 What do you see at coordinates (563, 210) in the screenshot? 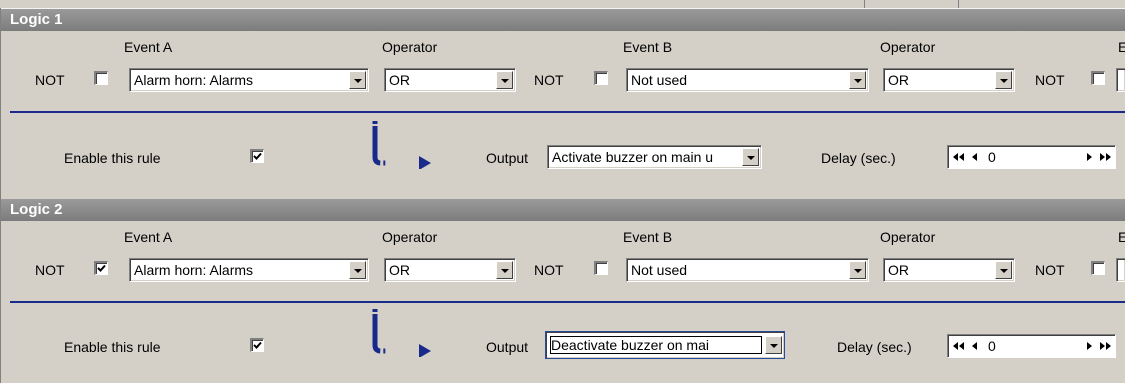
I see `rule-header: Logic 2` at bounding box center [563, 210].